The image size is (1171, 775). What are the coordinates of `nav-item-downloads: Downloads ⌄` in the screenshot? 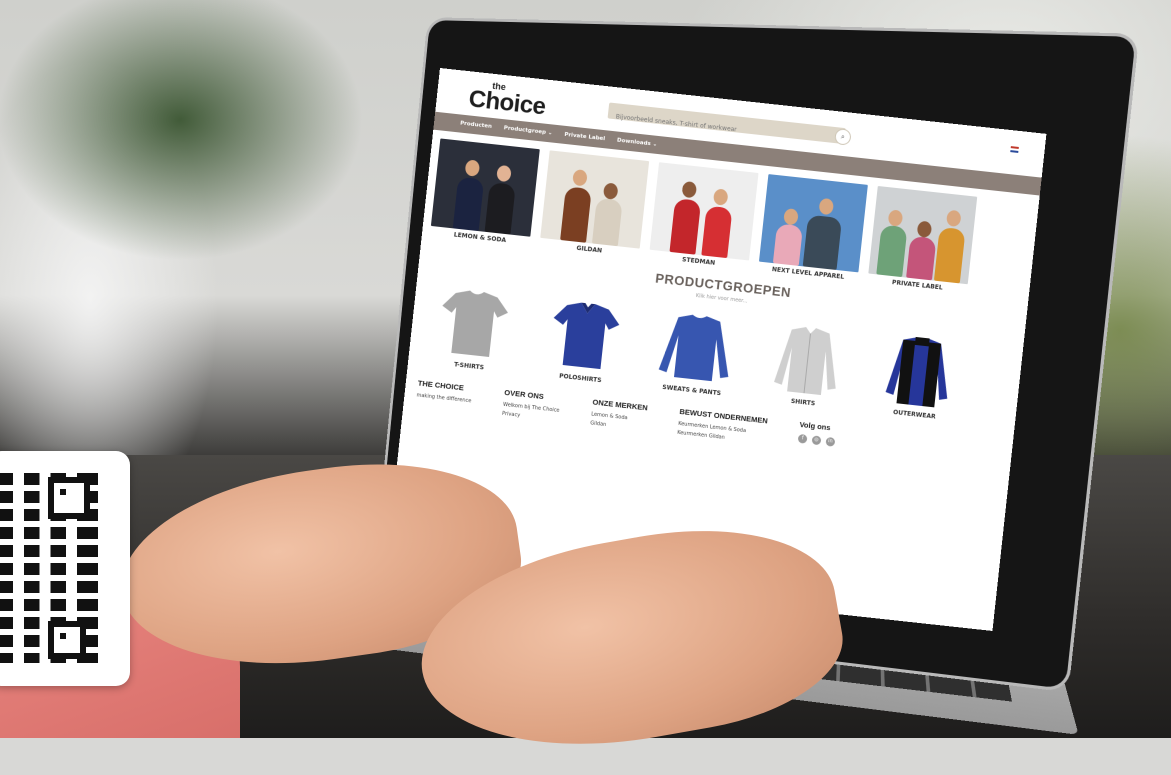 It's located at (637, 143).